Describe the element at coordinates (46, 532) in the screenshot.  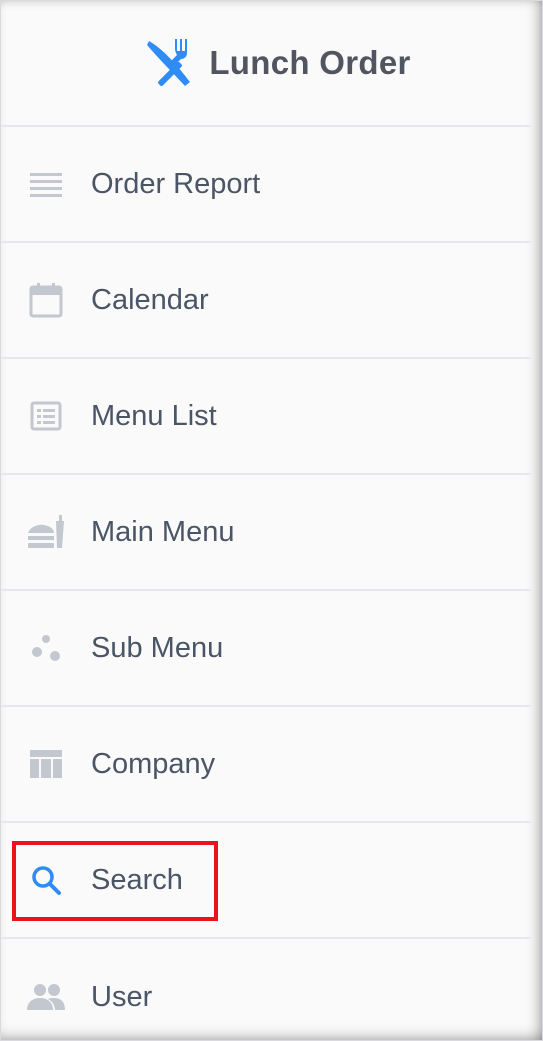
I see `fast-food-icon` at that location.